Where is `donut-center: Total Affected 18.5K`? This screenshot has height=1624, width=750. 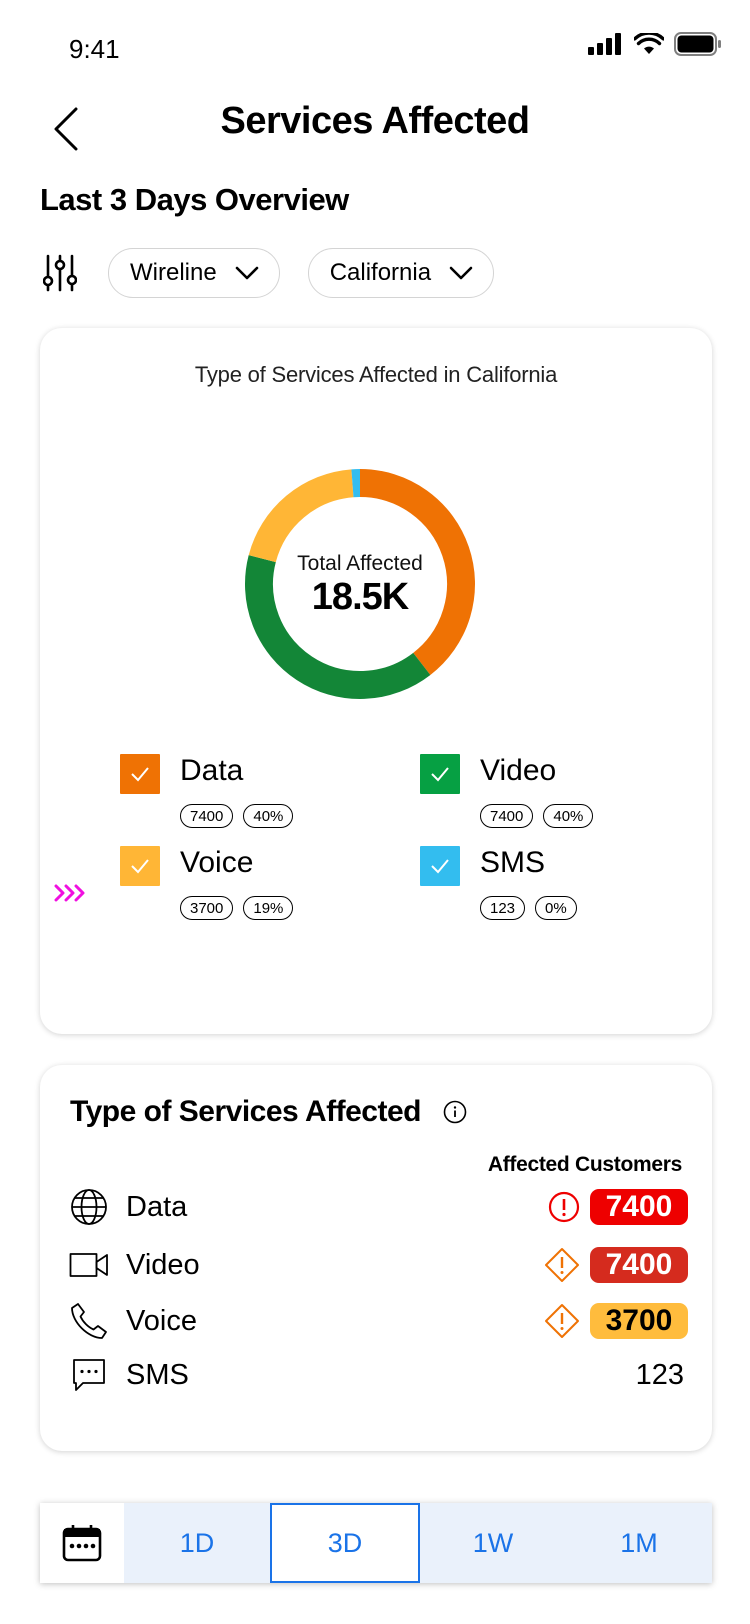 donut-center: Total Affected 18.5K is located at coordinates (360, 584).